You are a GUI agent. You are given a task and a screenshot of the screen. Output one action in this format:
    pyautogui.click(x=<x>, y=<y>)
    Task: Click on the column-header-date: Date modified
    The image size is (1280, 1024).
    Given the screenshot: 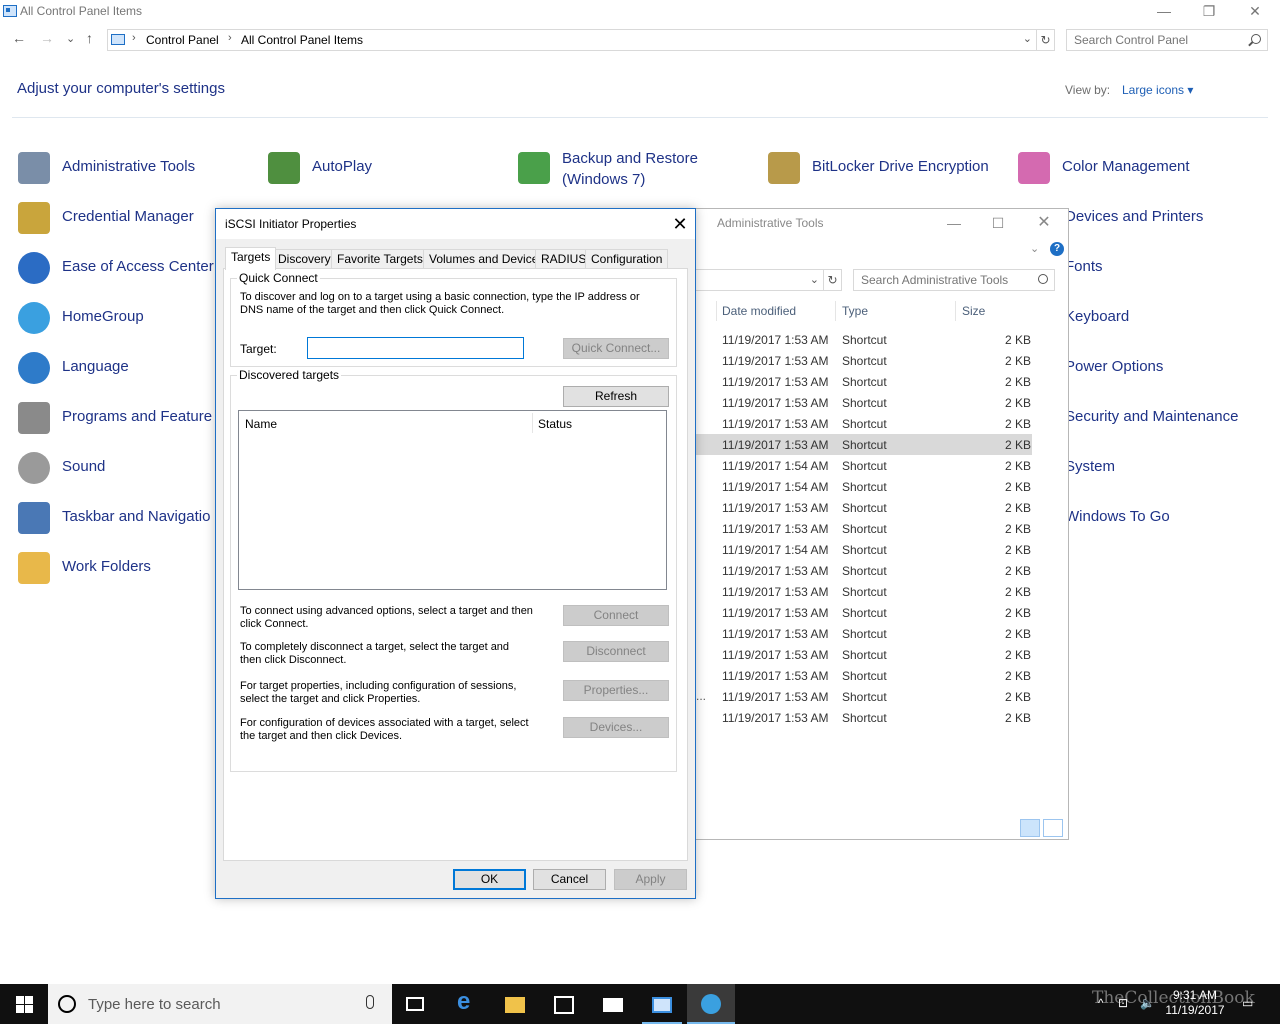 What is the action you would take?
    pyautogui.click(x=759, y=311)
    